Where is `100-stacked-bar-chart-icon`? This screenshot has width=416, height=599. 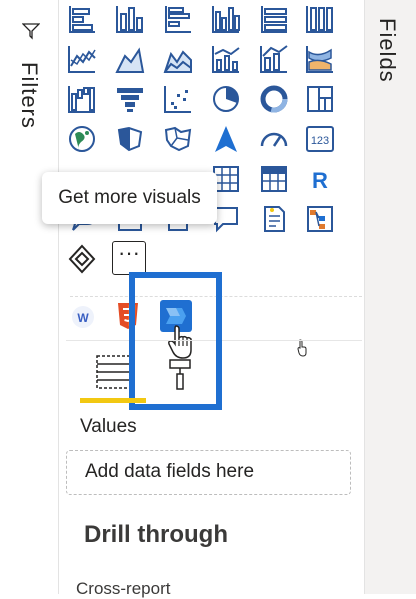
100-stacked-bar-chart-icon is located at coordinates (274, 19).